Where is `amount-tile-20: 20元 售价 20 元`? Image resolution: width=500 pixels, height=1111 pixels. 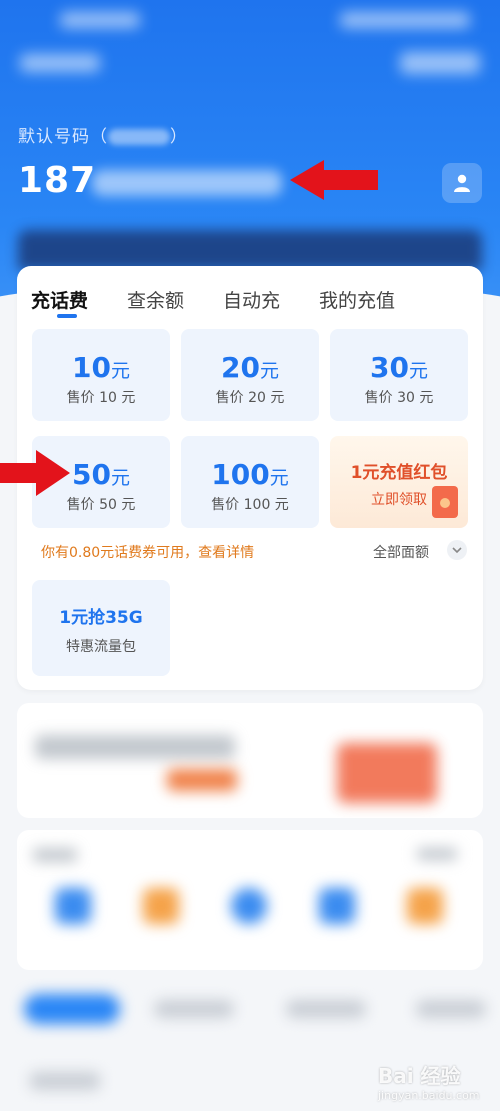 amount-tile-20: 20元 售价 20 元 is located at coordinates (250, 375).